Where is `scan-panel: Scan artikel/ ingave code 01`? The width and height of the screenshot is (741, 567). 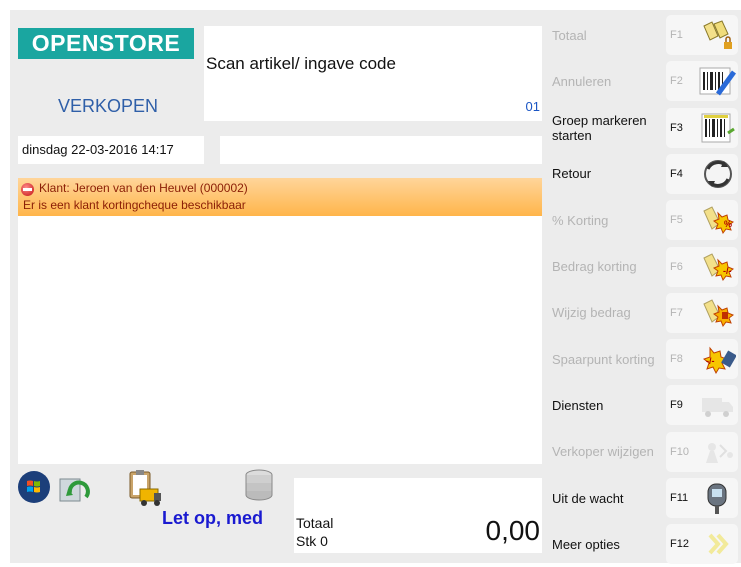 scan-panel: Scan artikel/ ingave code 01 is located at coordinates (373, 73).